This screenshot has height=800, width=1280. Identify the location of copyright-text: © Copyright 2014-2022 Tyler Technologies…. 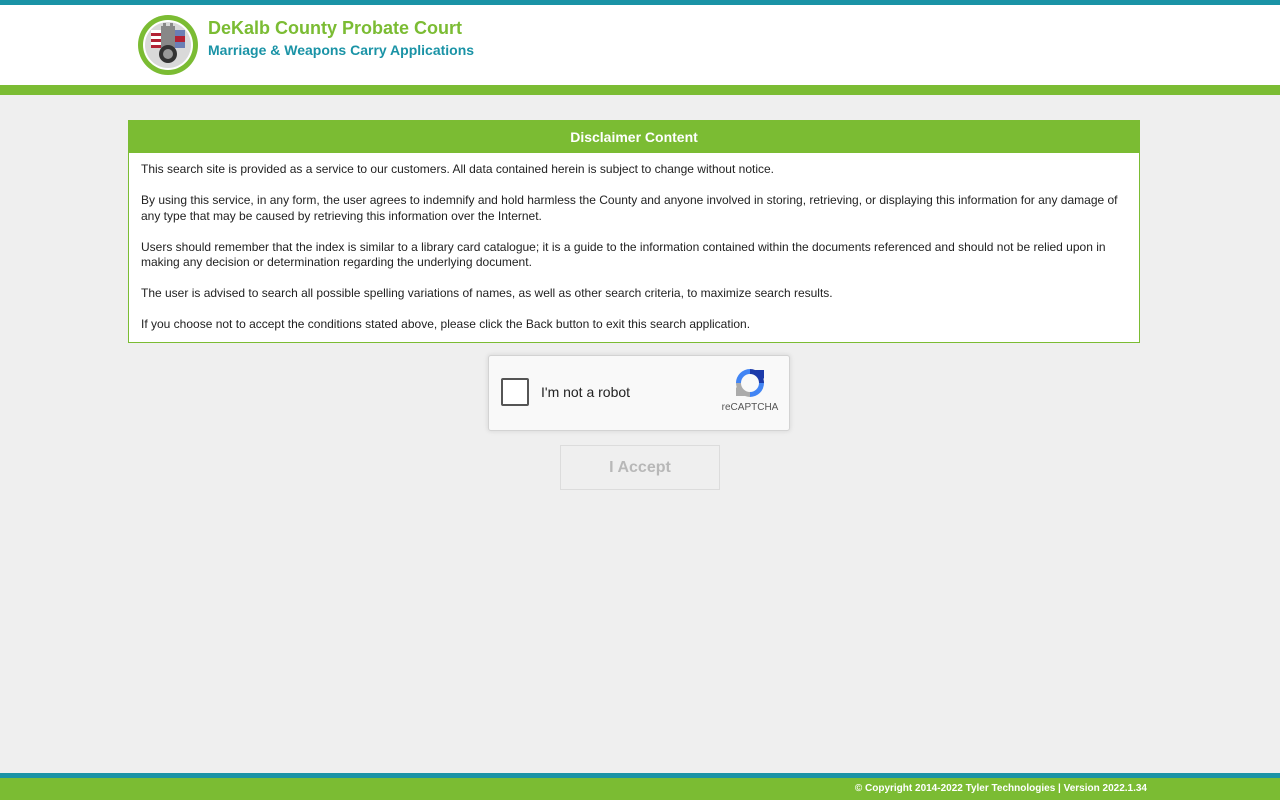
(1000, 788).